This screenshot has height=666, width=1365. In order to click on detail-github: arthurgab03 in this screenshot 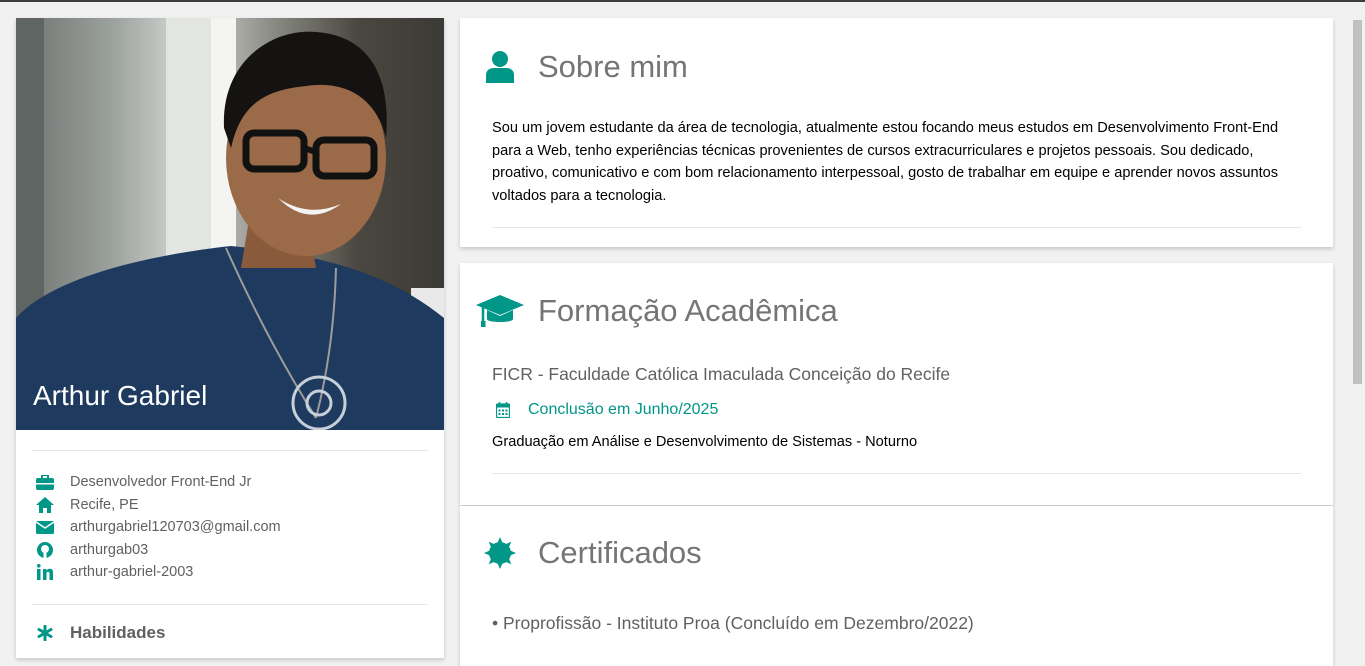, I will do `click(230, 550)`.